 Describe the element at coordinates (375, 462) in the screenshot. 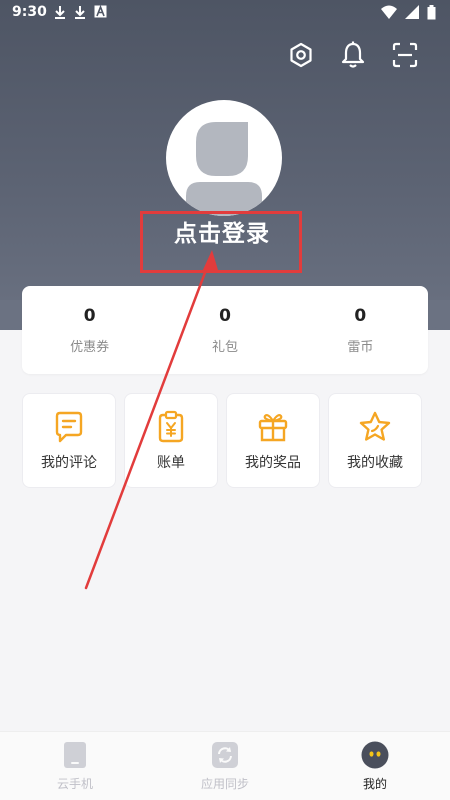

I see `tile-label: 我的收藏` at that location.